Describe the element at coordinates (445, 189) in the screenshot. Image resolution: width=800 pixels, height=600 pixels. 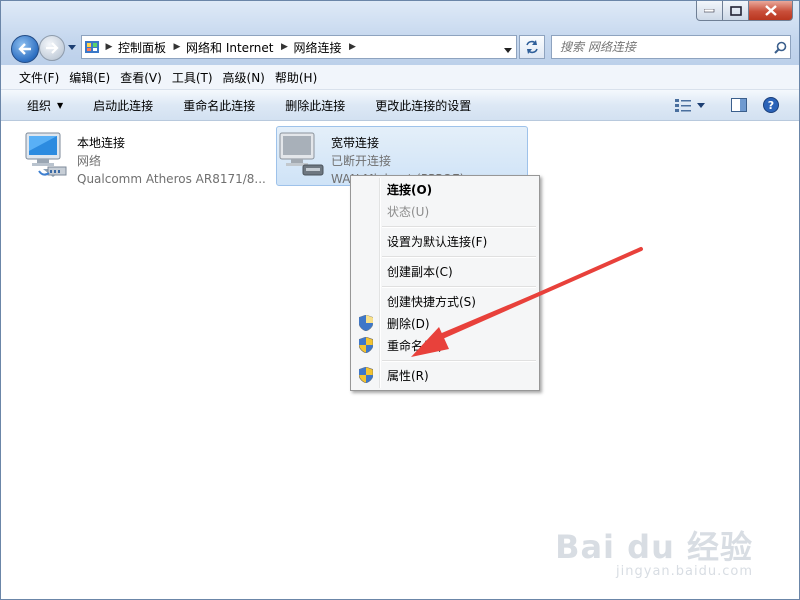
I see `menu-item-connect: 连接(O)` at that location.